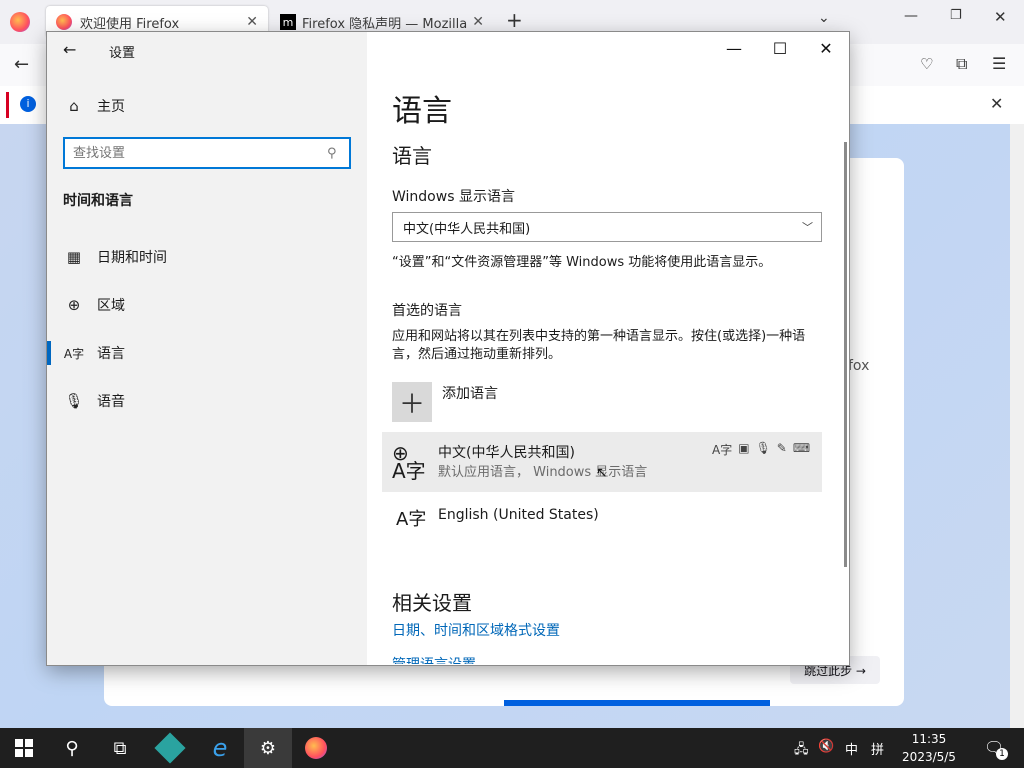 The image size is (1024, 768). I want to click on info-icon: i, so click(28, 104).